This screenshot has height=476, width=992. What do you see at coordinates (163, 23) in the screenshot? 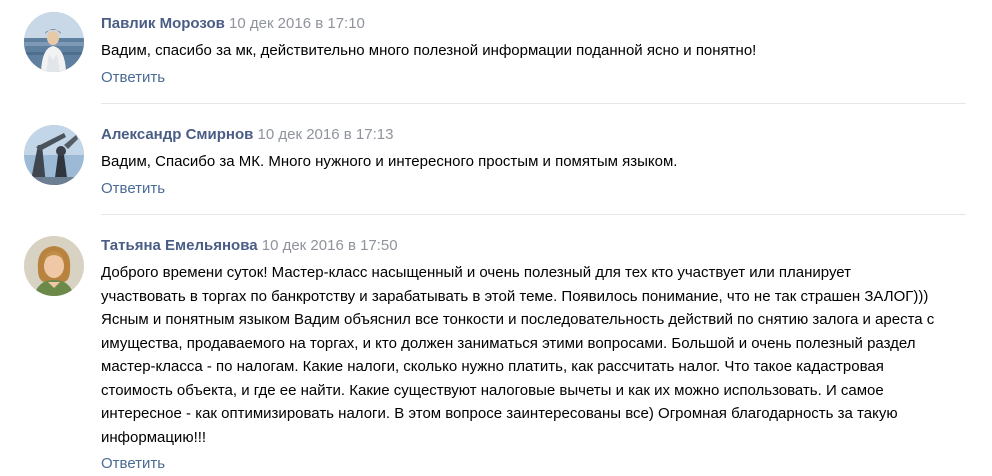
I see `author-name: Павлик Морозов` at bounding box center [163, 23].